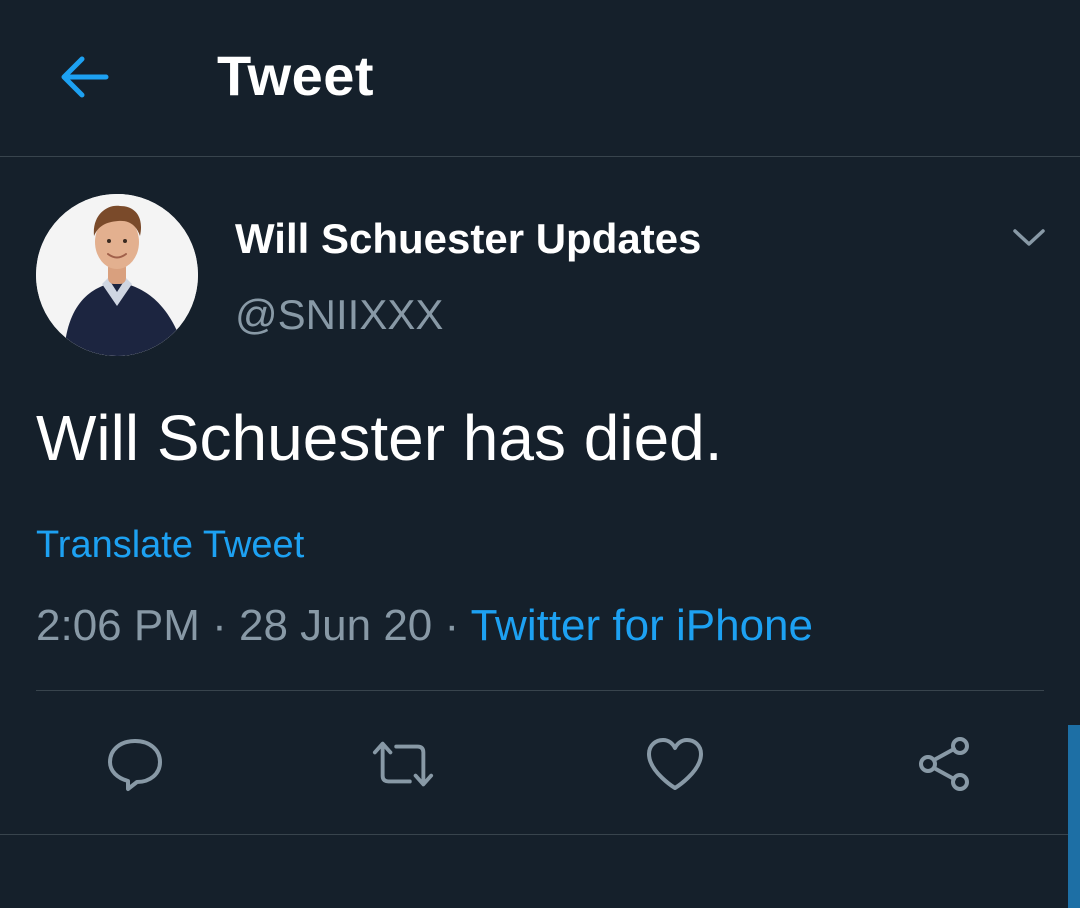 This screenshot has width=1080, height=908. What do you see at coordinates (118, 625) in the screenshot?
I see `tweet-time: 2:06 PM` at bounding box center [118, 625].